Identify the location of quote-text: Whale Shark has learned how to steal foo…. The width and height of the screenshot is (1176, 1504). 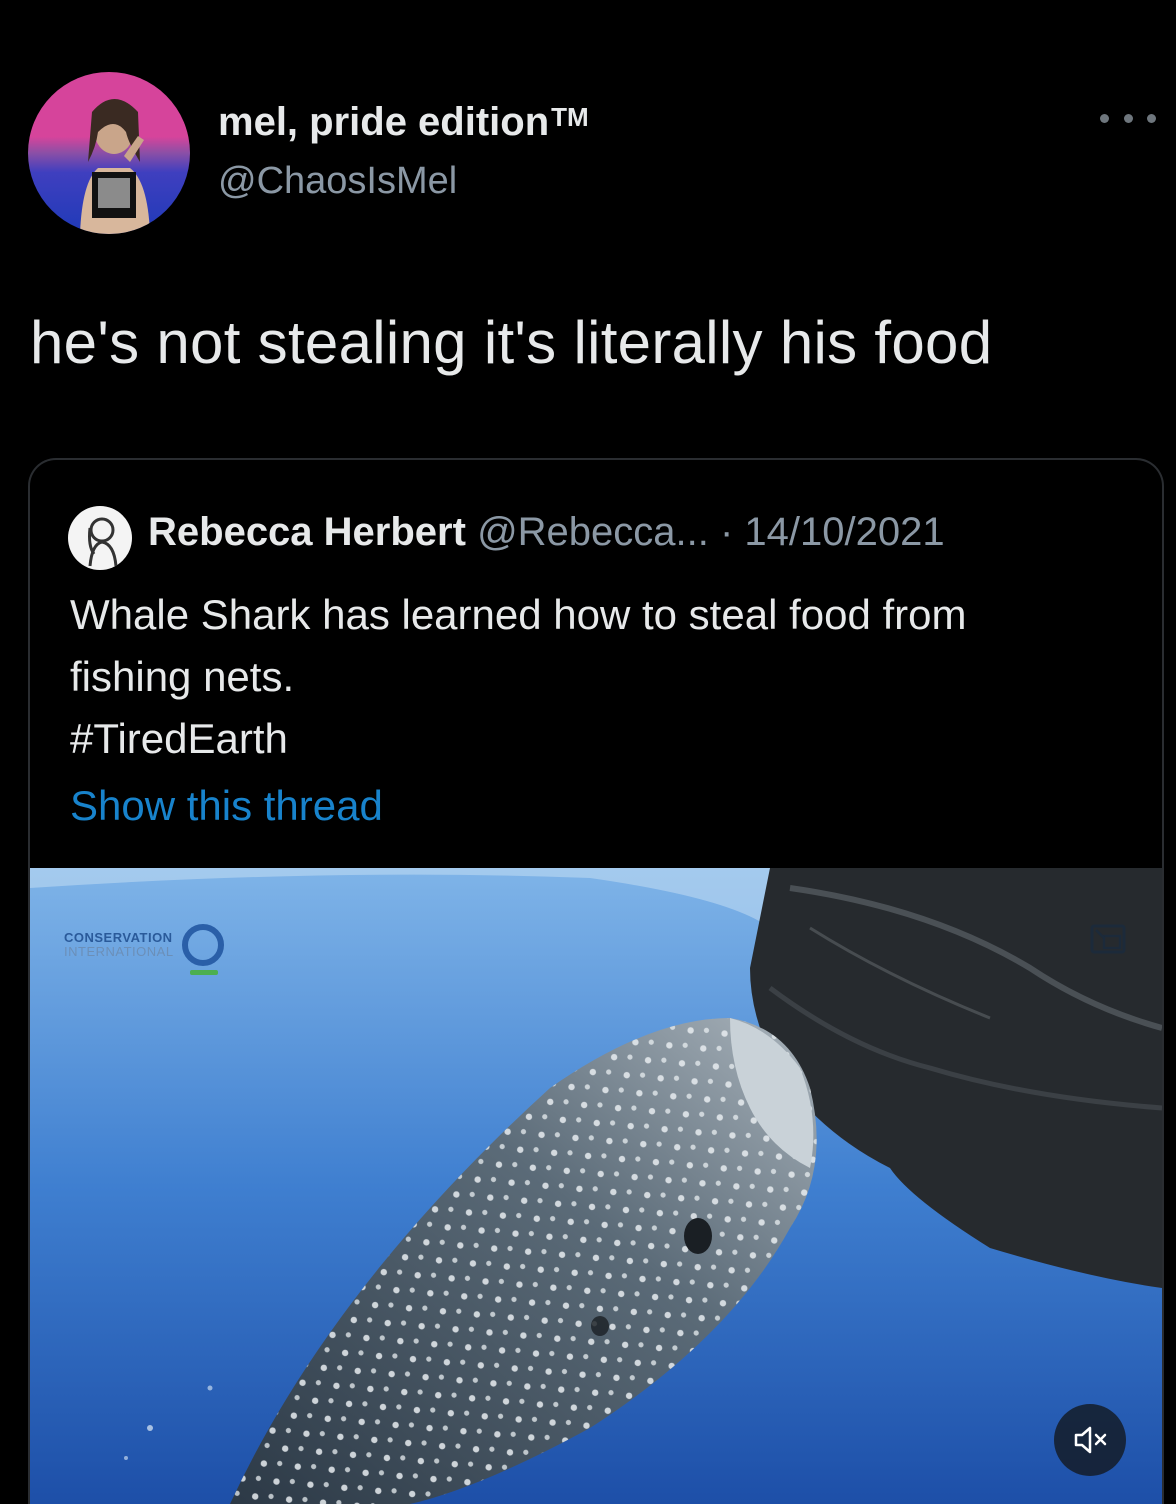
(600, 677).